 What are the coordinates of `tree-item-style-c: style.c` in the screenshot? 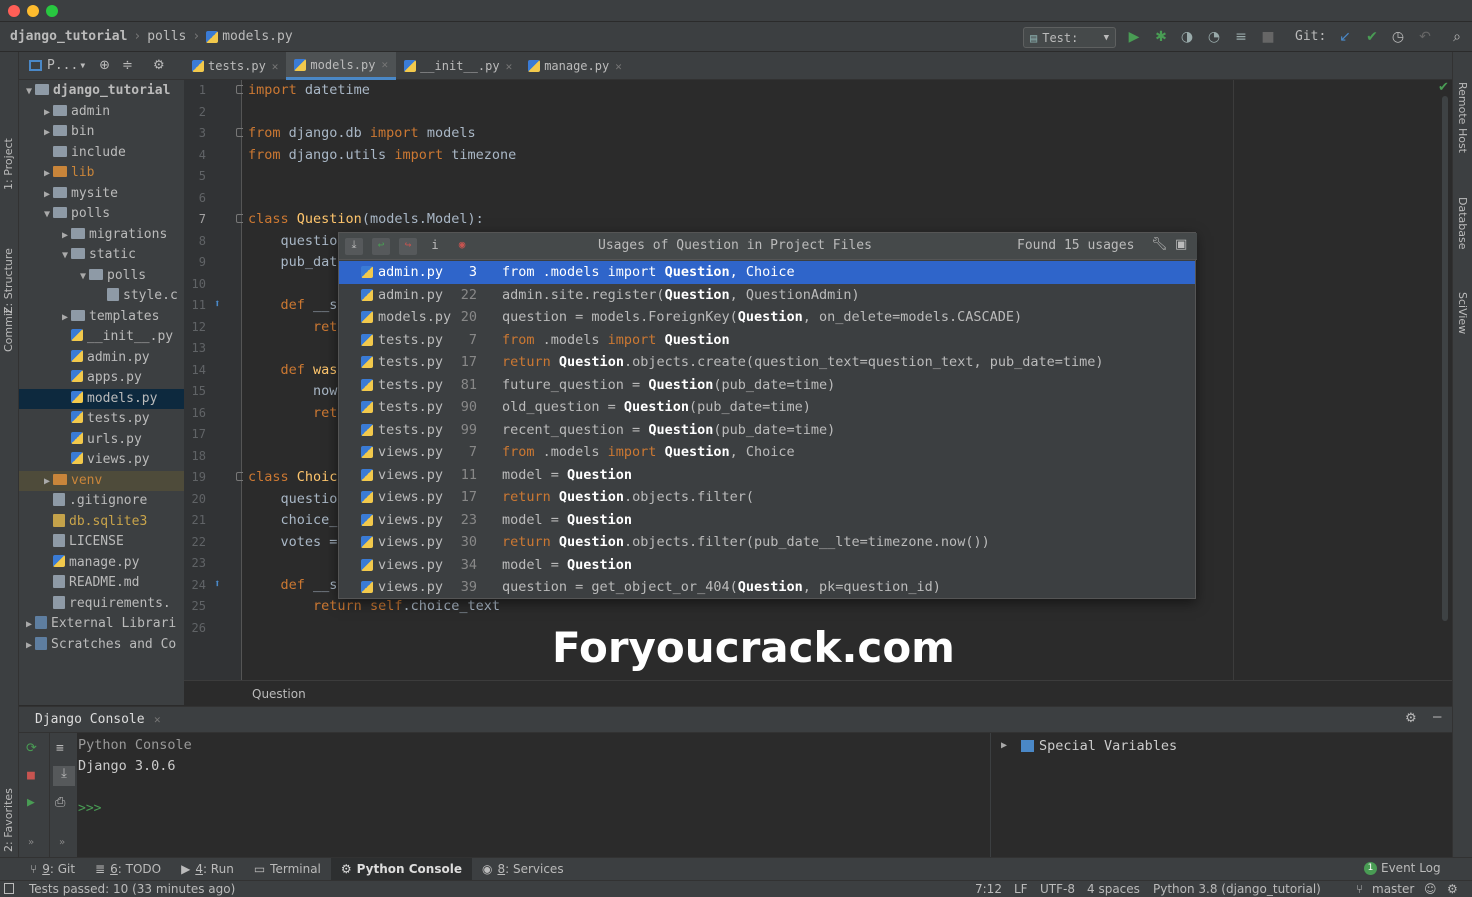 It's located at (101, 296).